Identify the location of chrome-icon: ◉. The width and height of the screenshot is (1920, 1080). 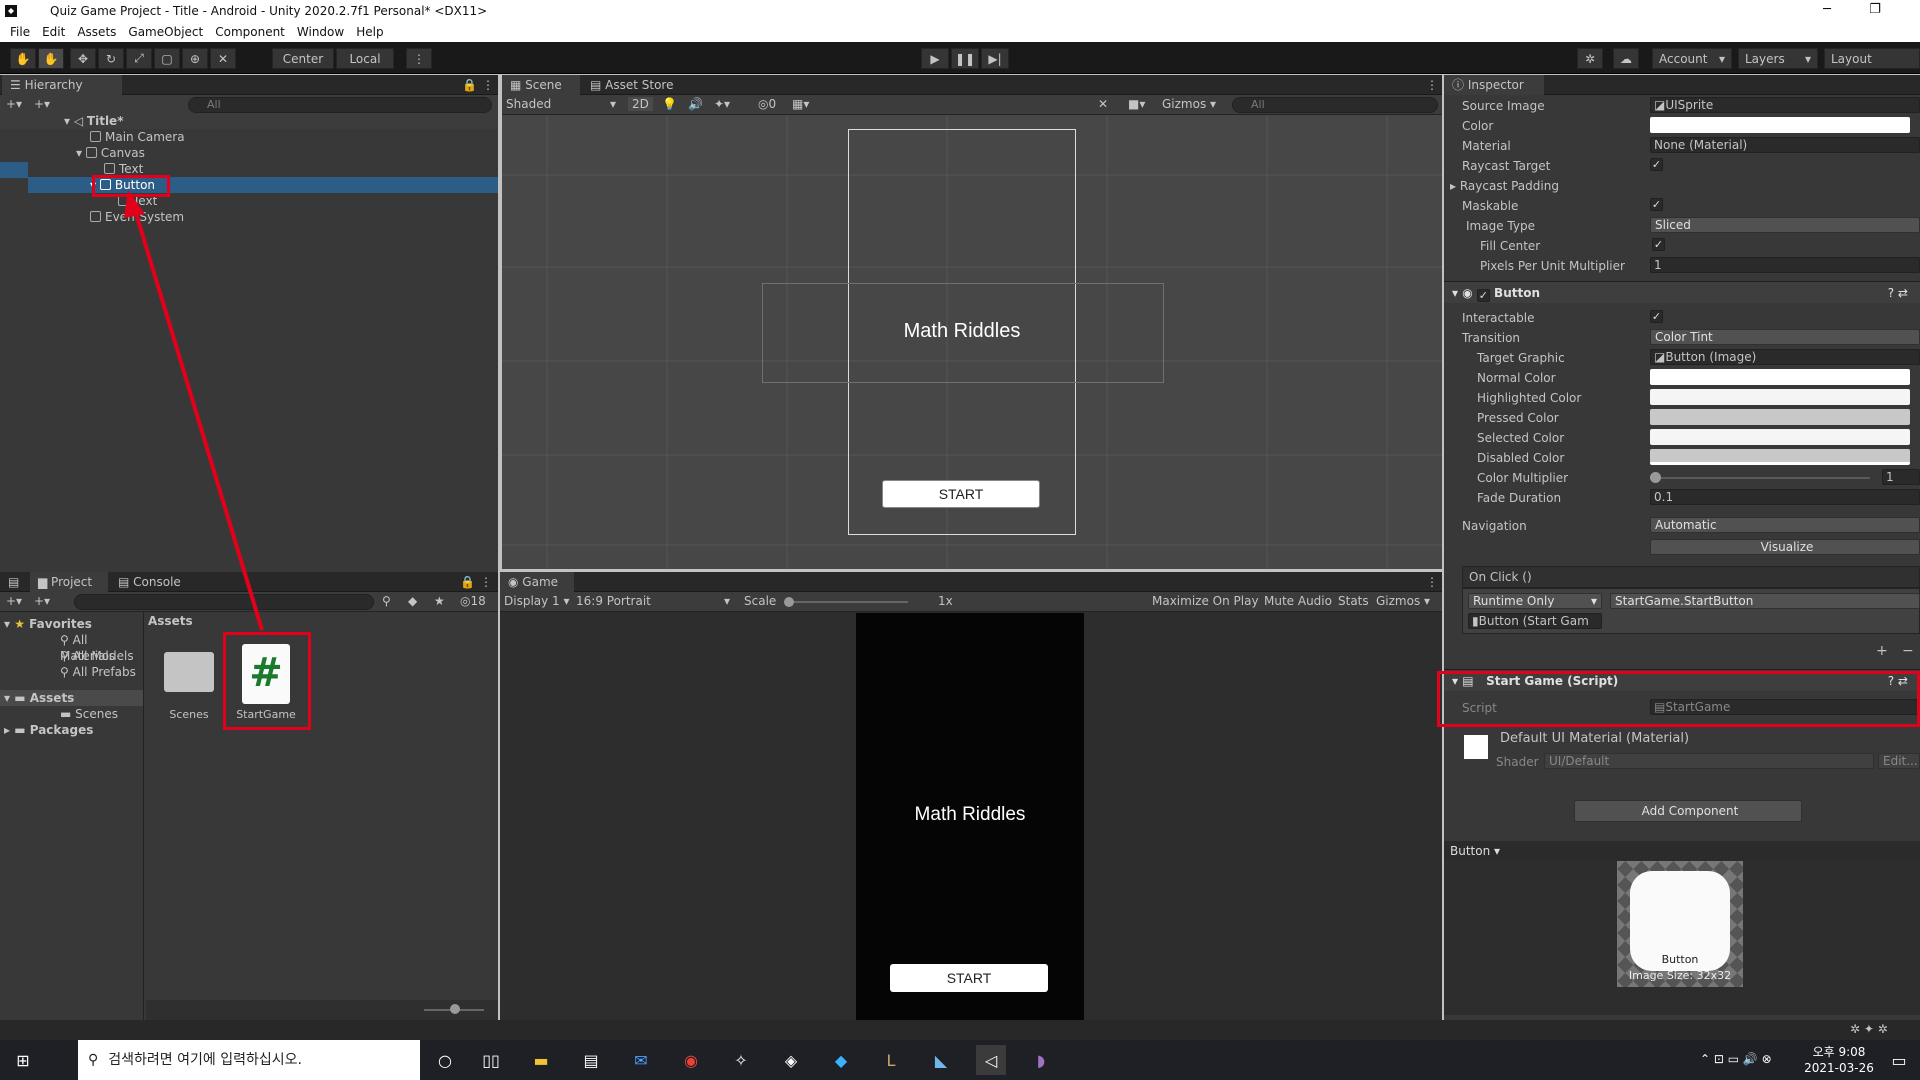
(691, 1060).